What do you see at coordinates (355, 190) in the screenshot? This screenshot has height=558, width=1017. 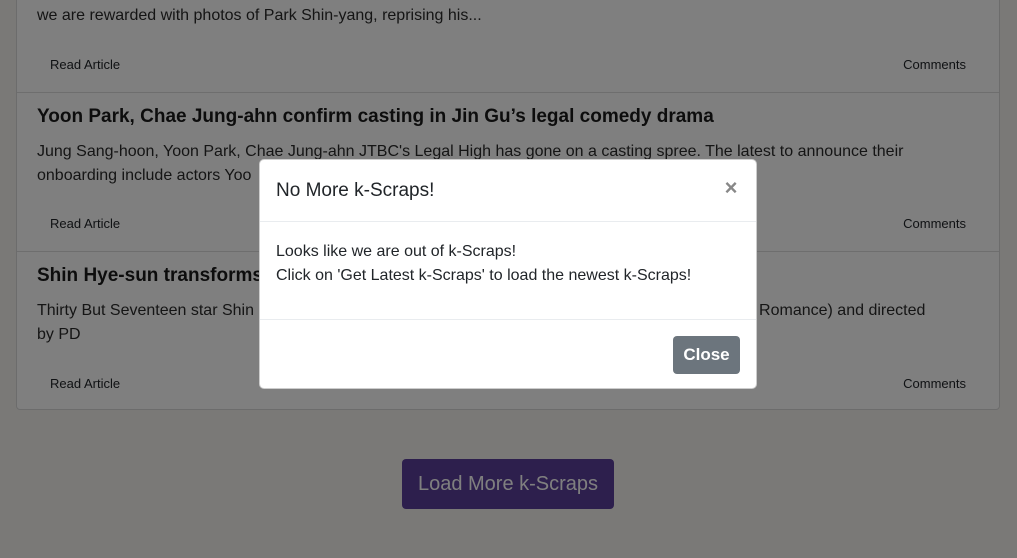 I see `modal-title: No More k-Scraps!` at bounding box center [355, 190].